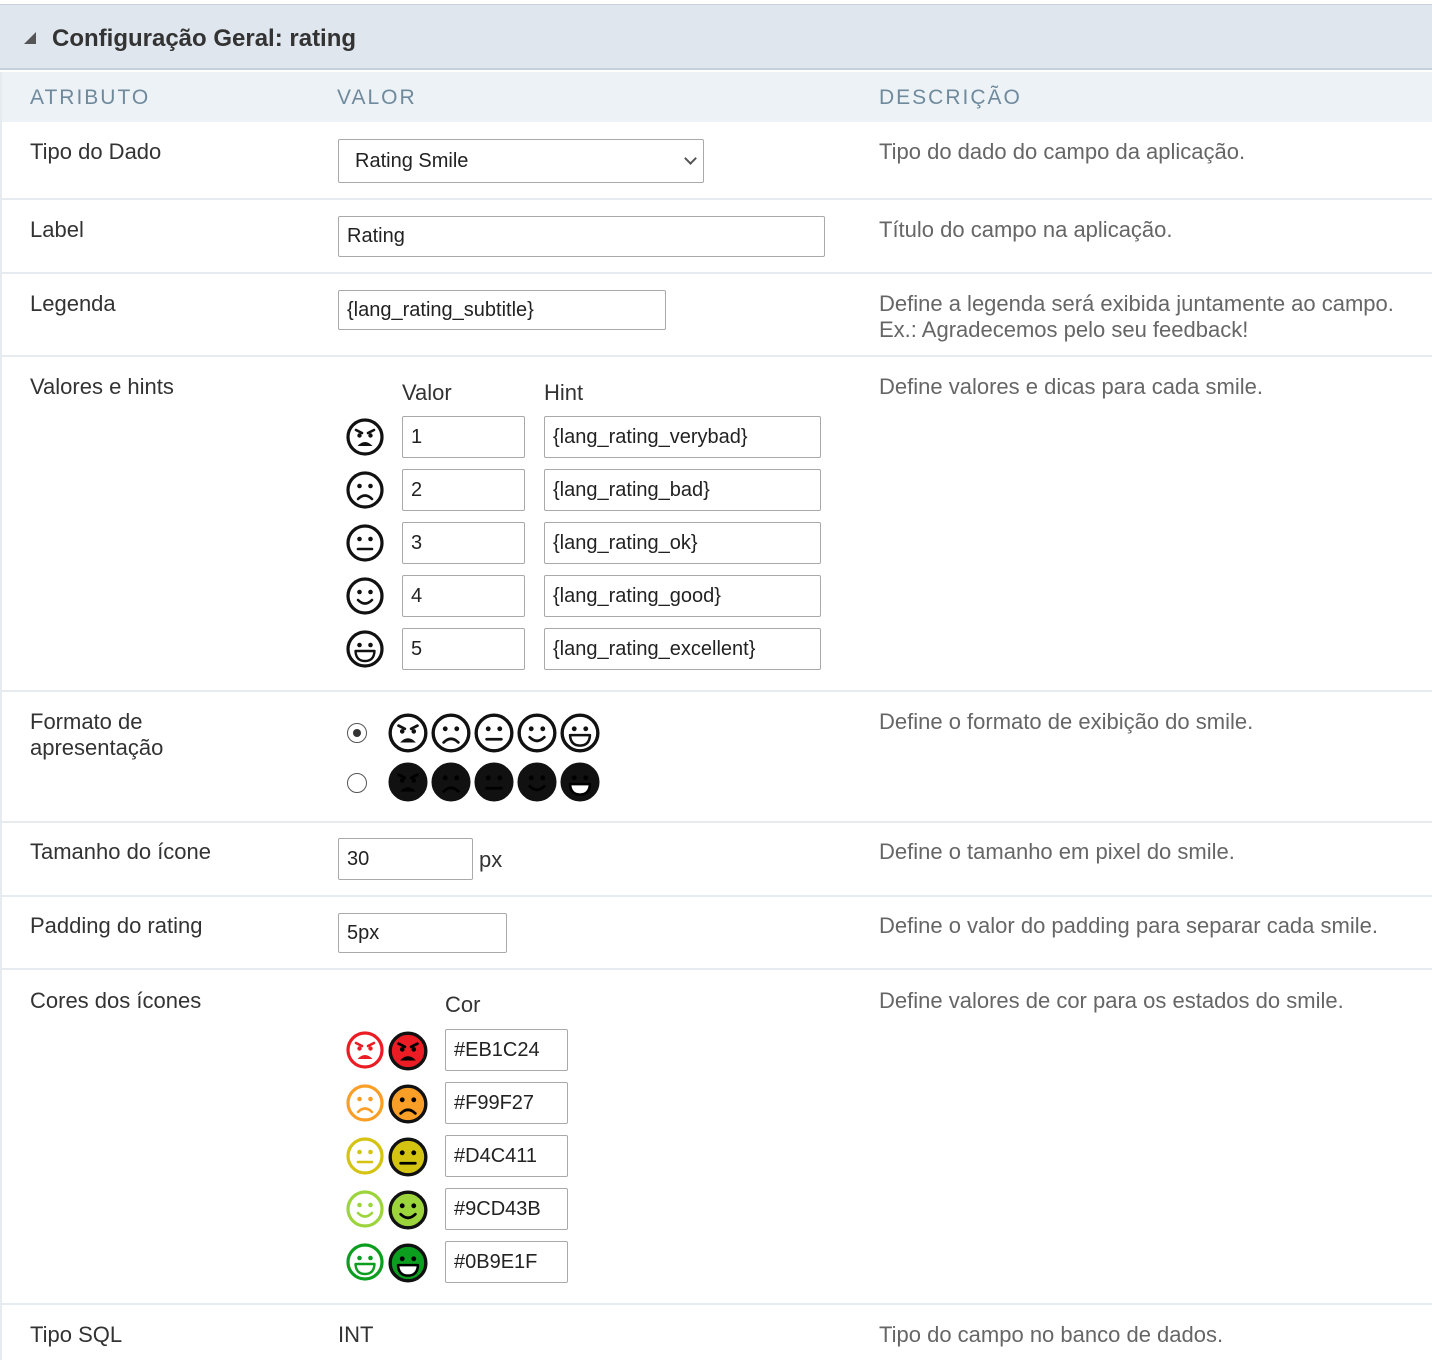 The height and width of the screenshot is (1360, 1432). I want to click on attr-formato-line2: apresentação, so click(97, 747).